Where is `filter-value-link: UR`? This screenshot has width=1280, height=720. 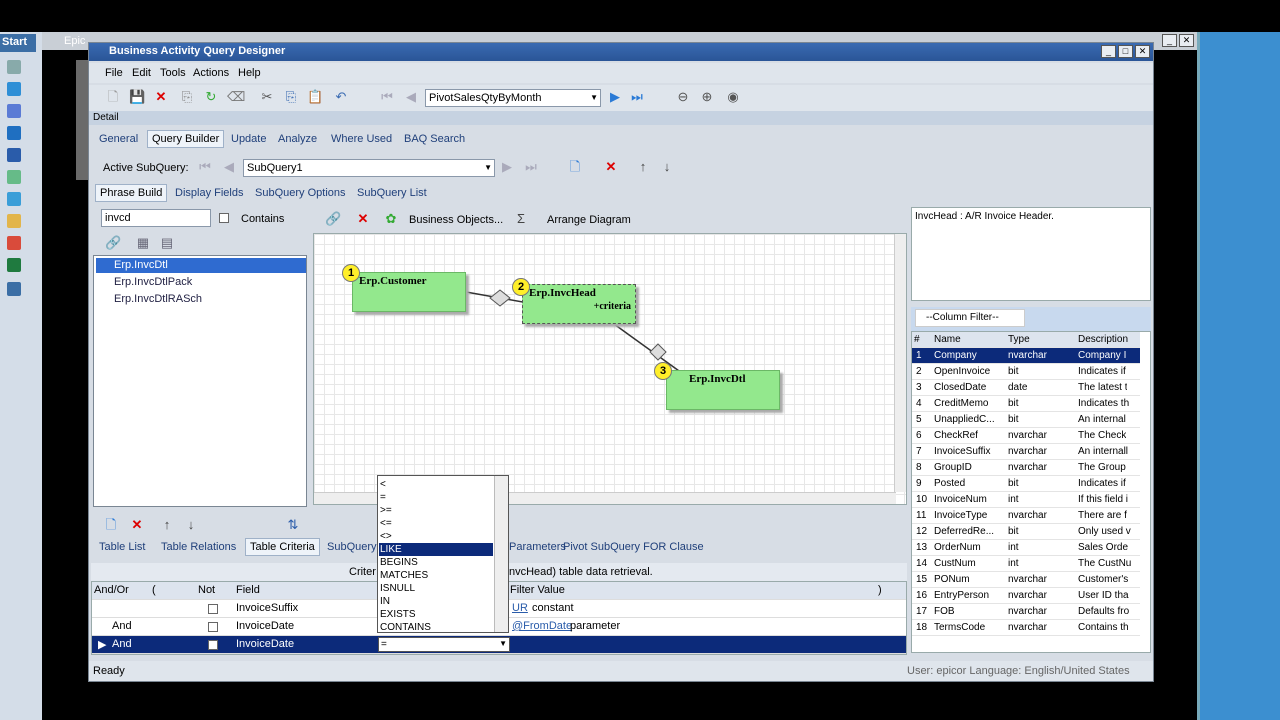
filter-value-link: UR is located at coordinates (520, 608).